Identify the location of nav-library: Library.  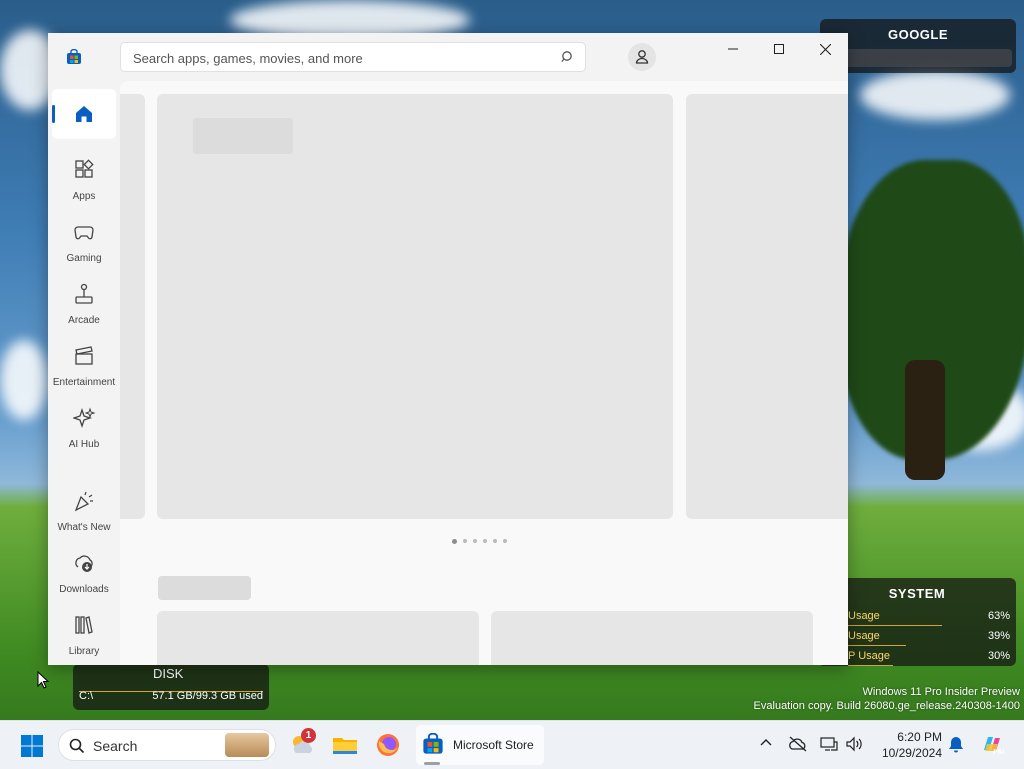
(84, 636).